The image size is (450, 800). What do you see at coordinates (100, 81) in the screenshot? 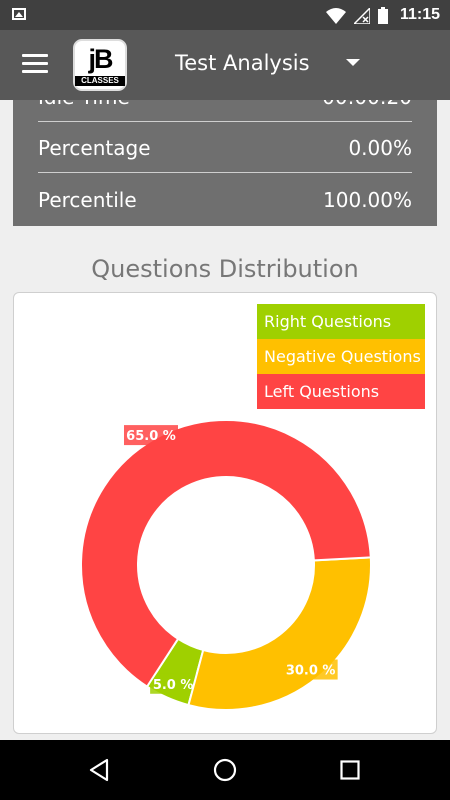
I see `logo-caption: CLASSES` at bounding box center [100, 81].